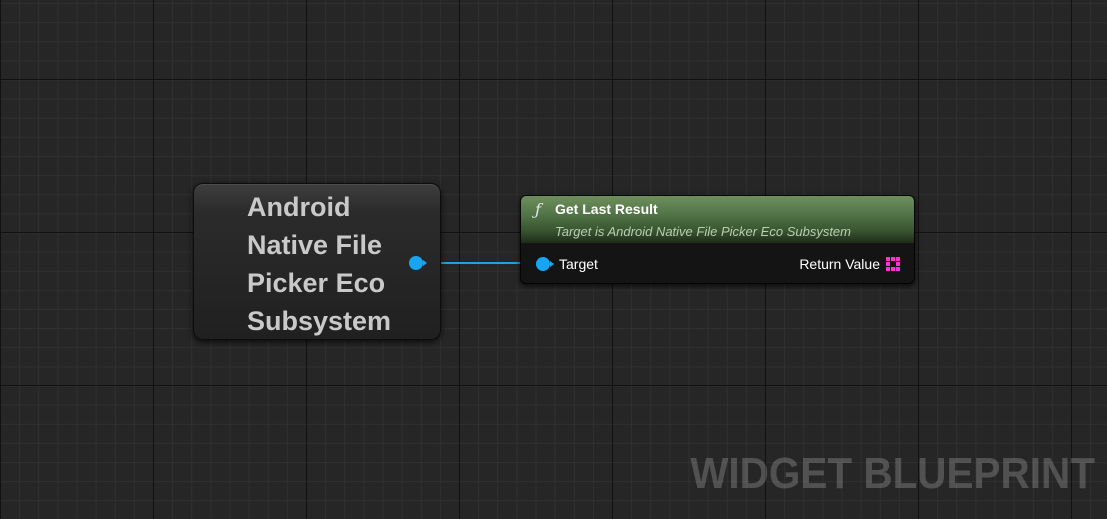  What do you see at coordinates (893, 264) in the screenshot?
I see `return-value-struct-pin` at bounding box center [893, 264].